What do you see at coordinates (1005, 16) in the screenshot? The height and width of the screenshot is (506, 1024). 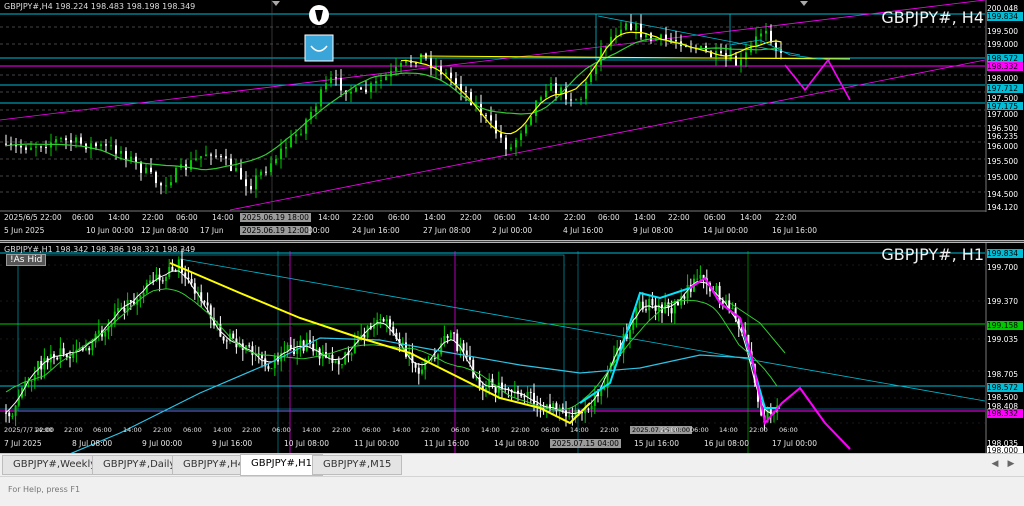 I see `h4-price-axis-label: 199.834` at bounding box center [1005, 16].